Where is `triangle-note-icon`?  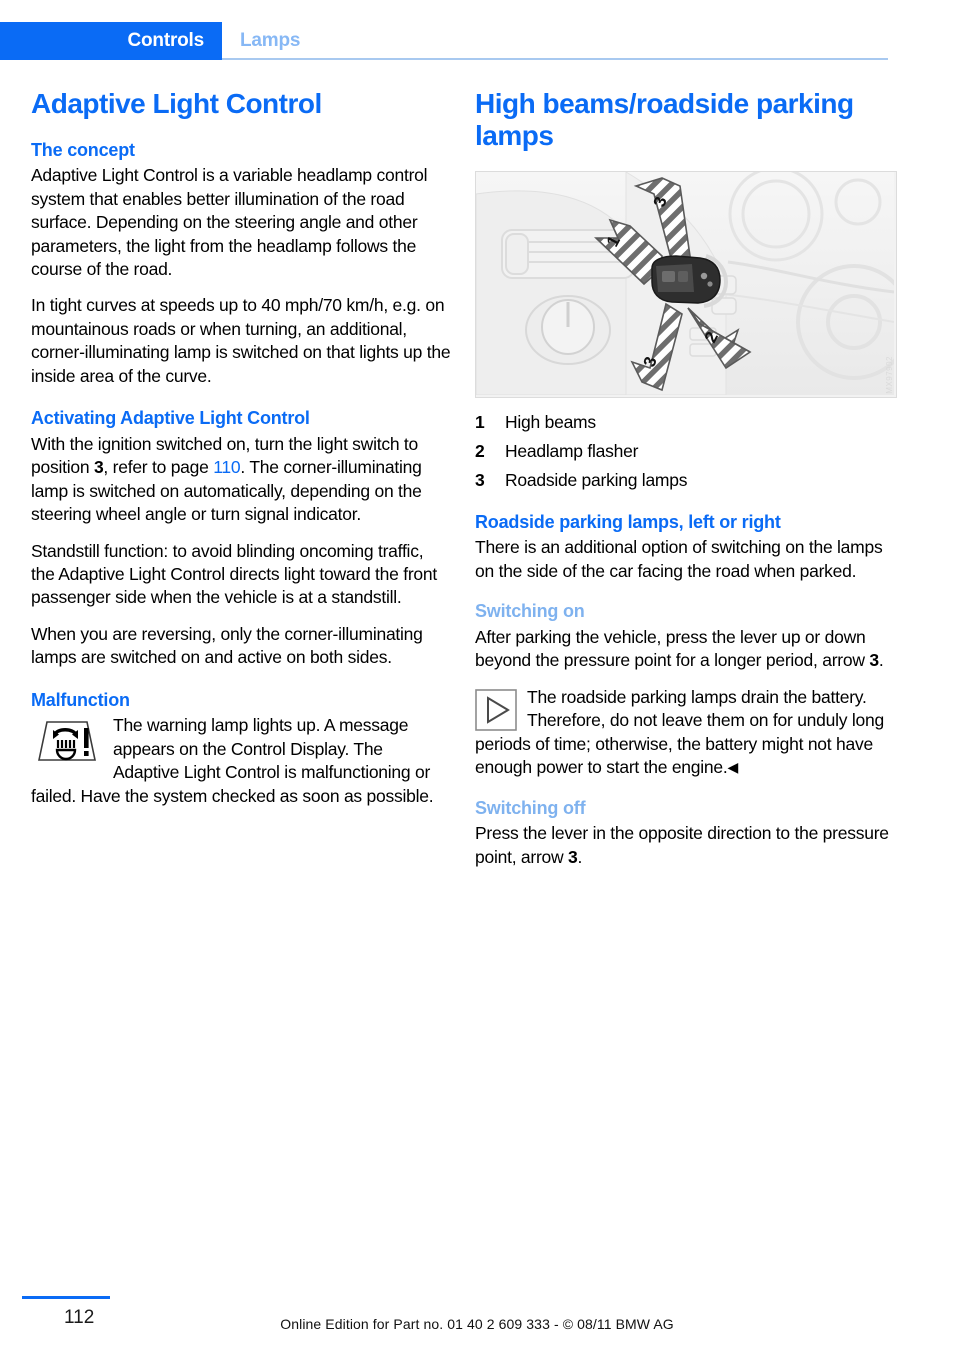
triangle-note-icon is located at coordinates (496, 710).